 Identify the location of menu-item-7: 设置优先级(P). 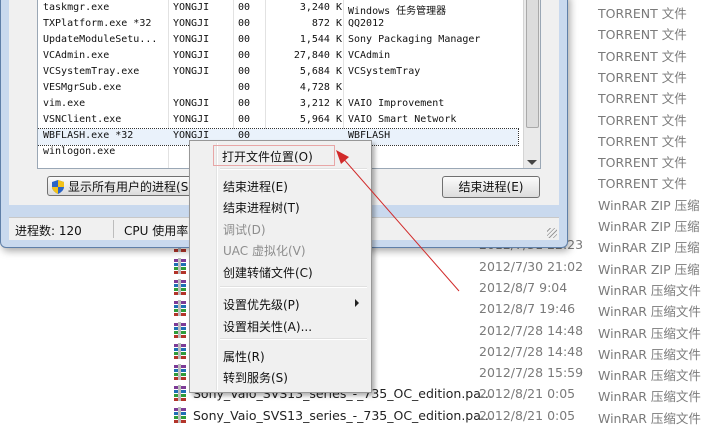
(280, 303).